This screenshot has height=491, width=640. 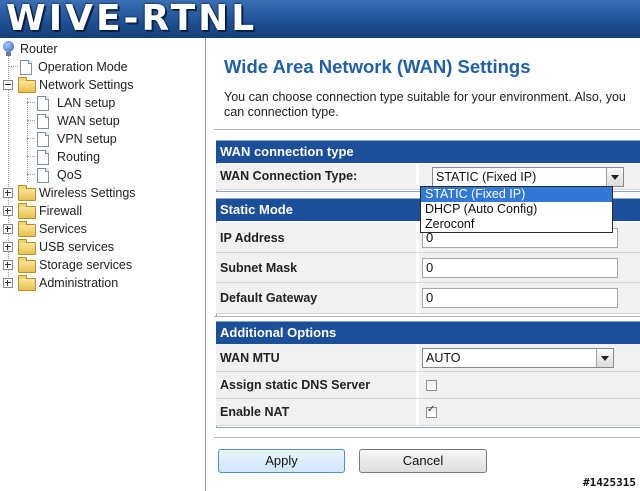 I want to click on option-zeroconf: Zeroconf, so click(x=516, y=224).